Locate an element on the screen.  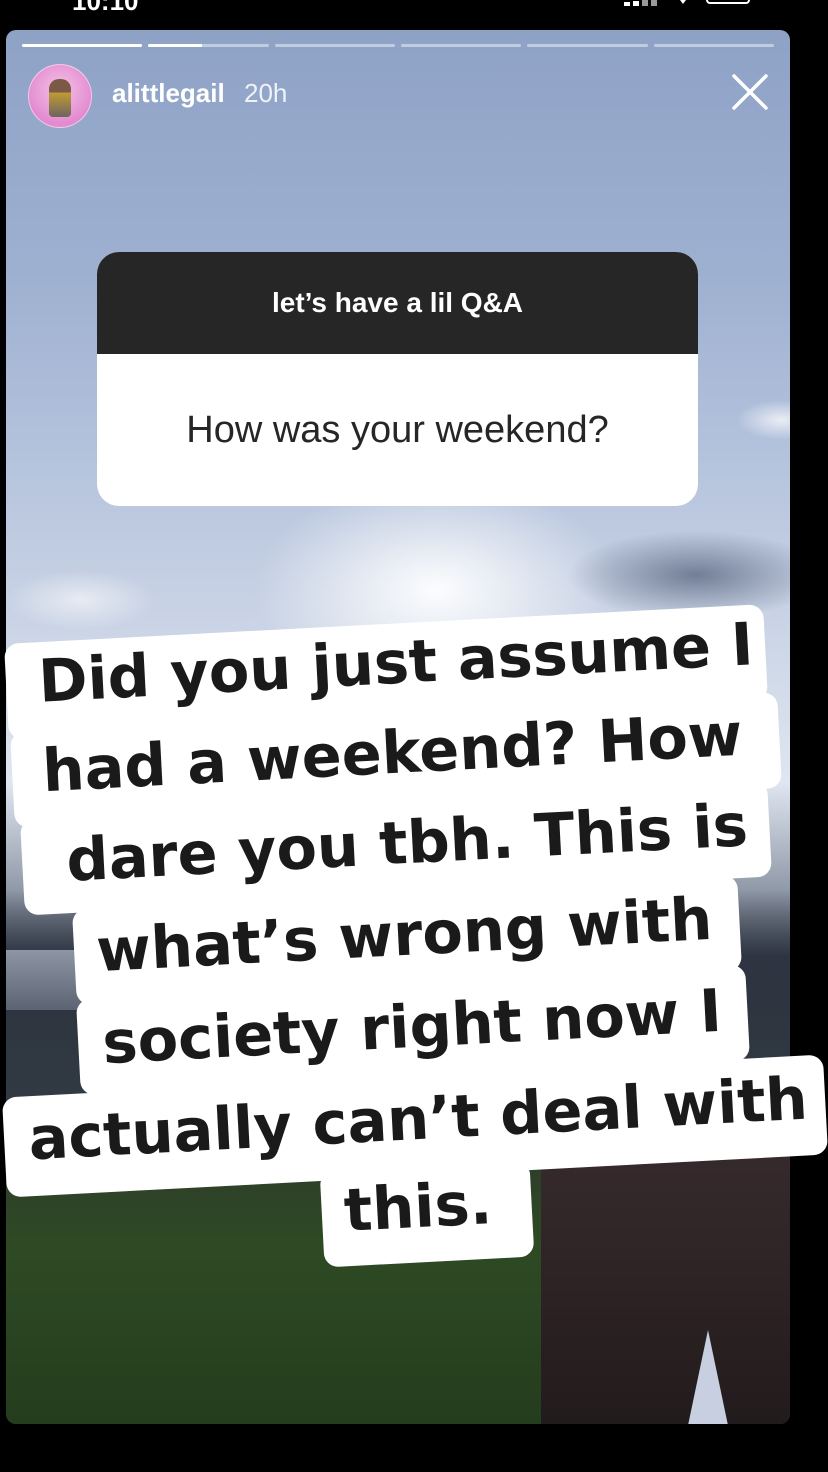
answer-line: this. is located at coordinates (418, 1206).